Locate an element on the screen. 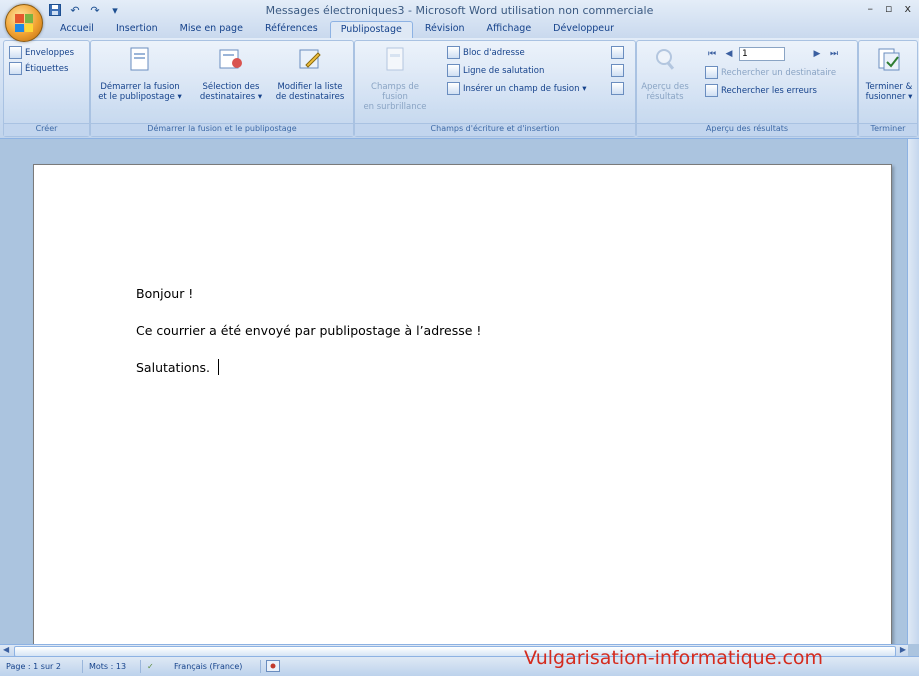 Image resolution: width=919 pixels, height=676 pixels. modifier-liste-button: Modifier la liste de destinataires is located at coordinates (310, 73).